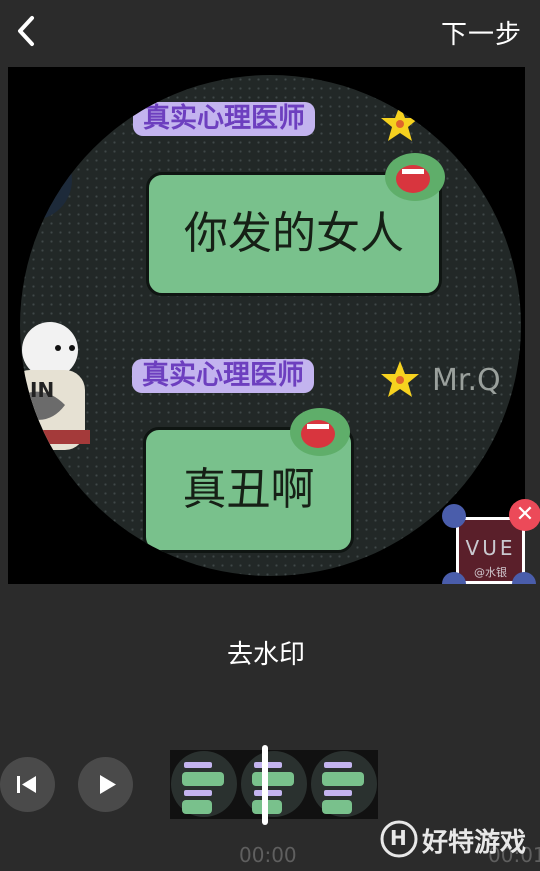 The height and width of the screenshot is (871, 540). I want to click on skip-back-button, so click(27, 784).